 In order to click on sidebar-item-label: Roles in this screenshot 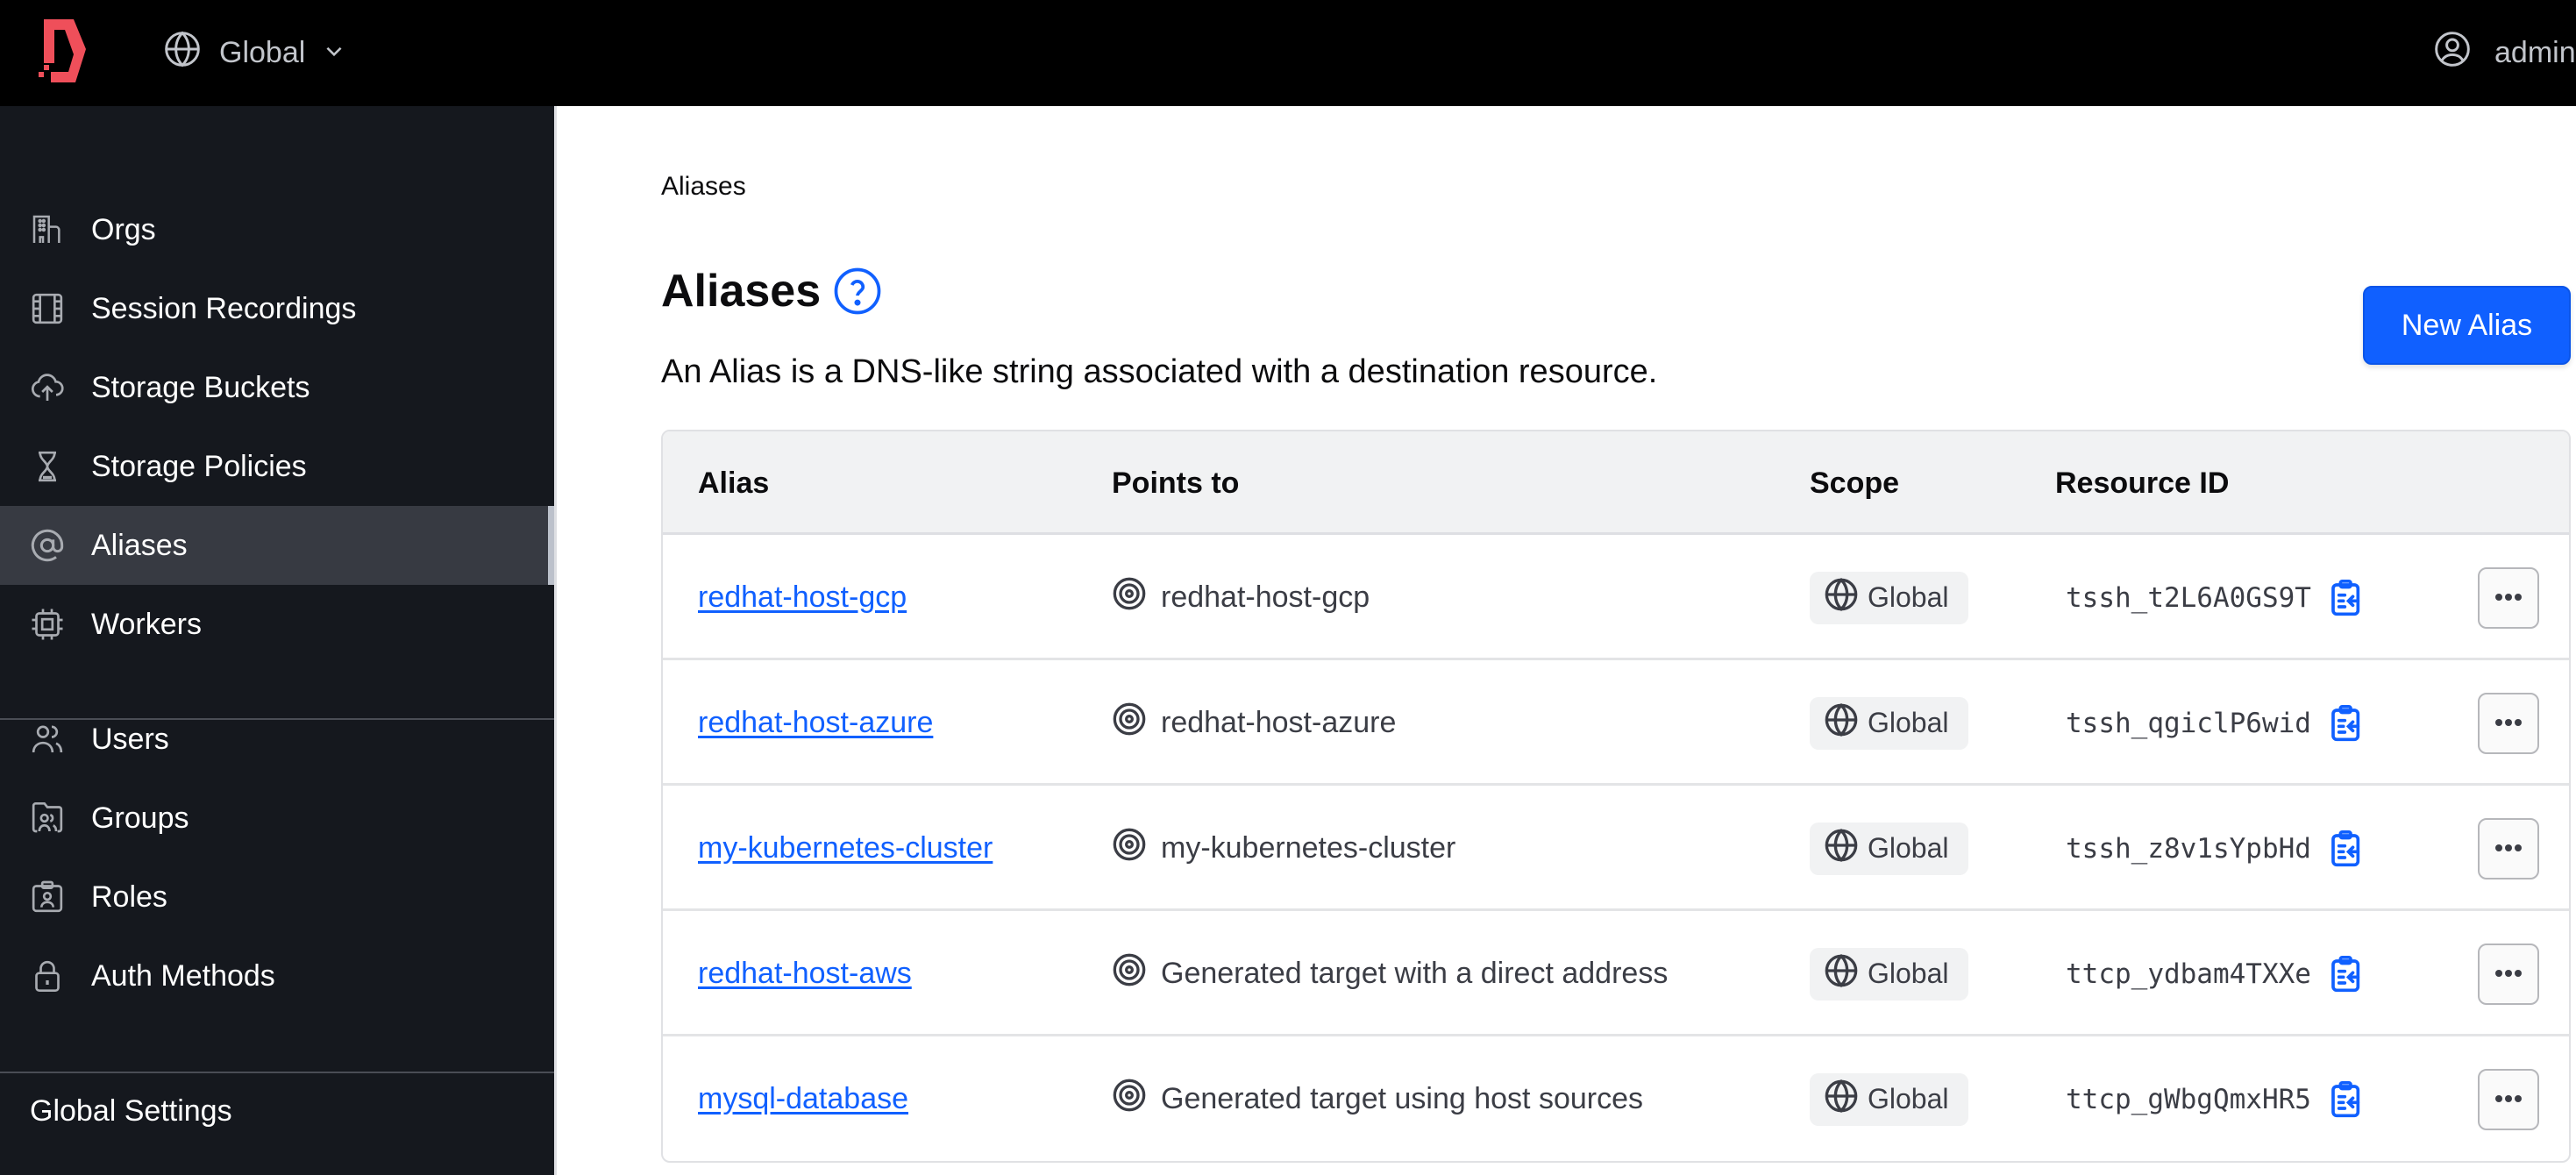, I will do `click(129, 897)`.